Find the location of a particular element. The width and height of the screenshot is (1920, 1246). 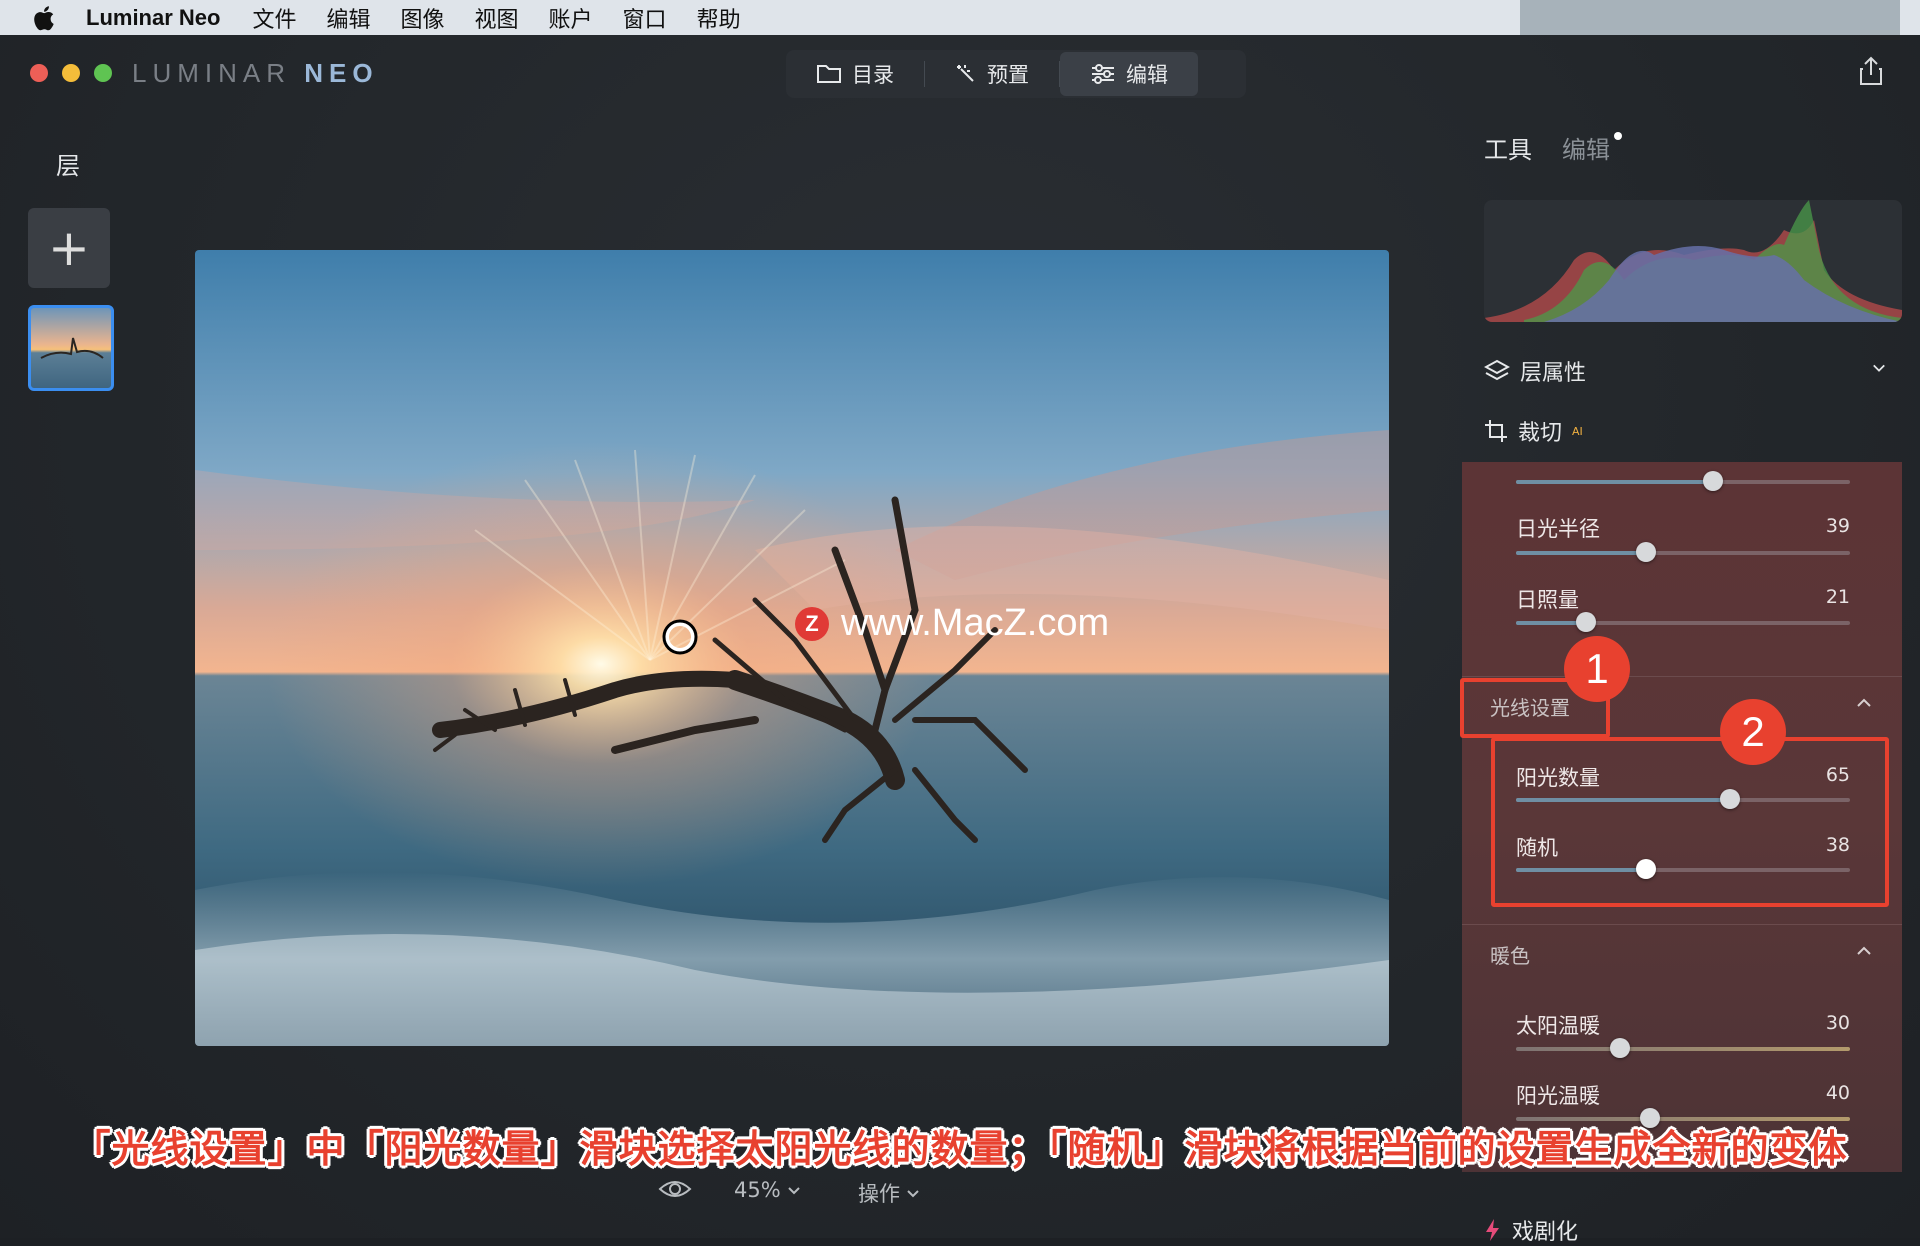

tab-edit-label: 编辑 is located at coordinates (1147, 75).